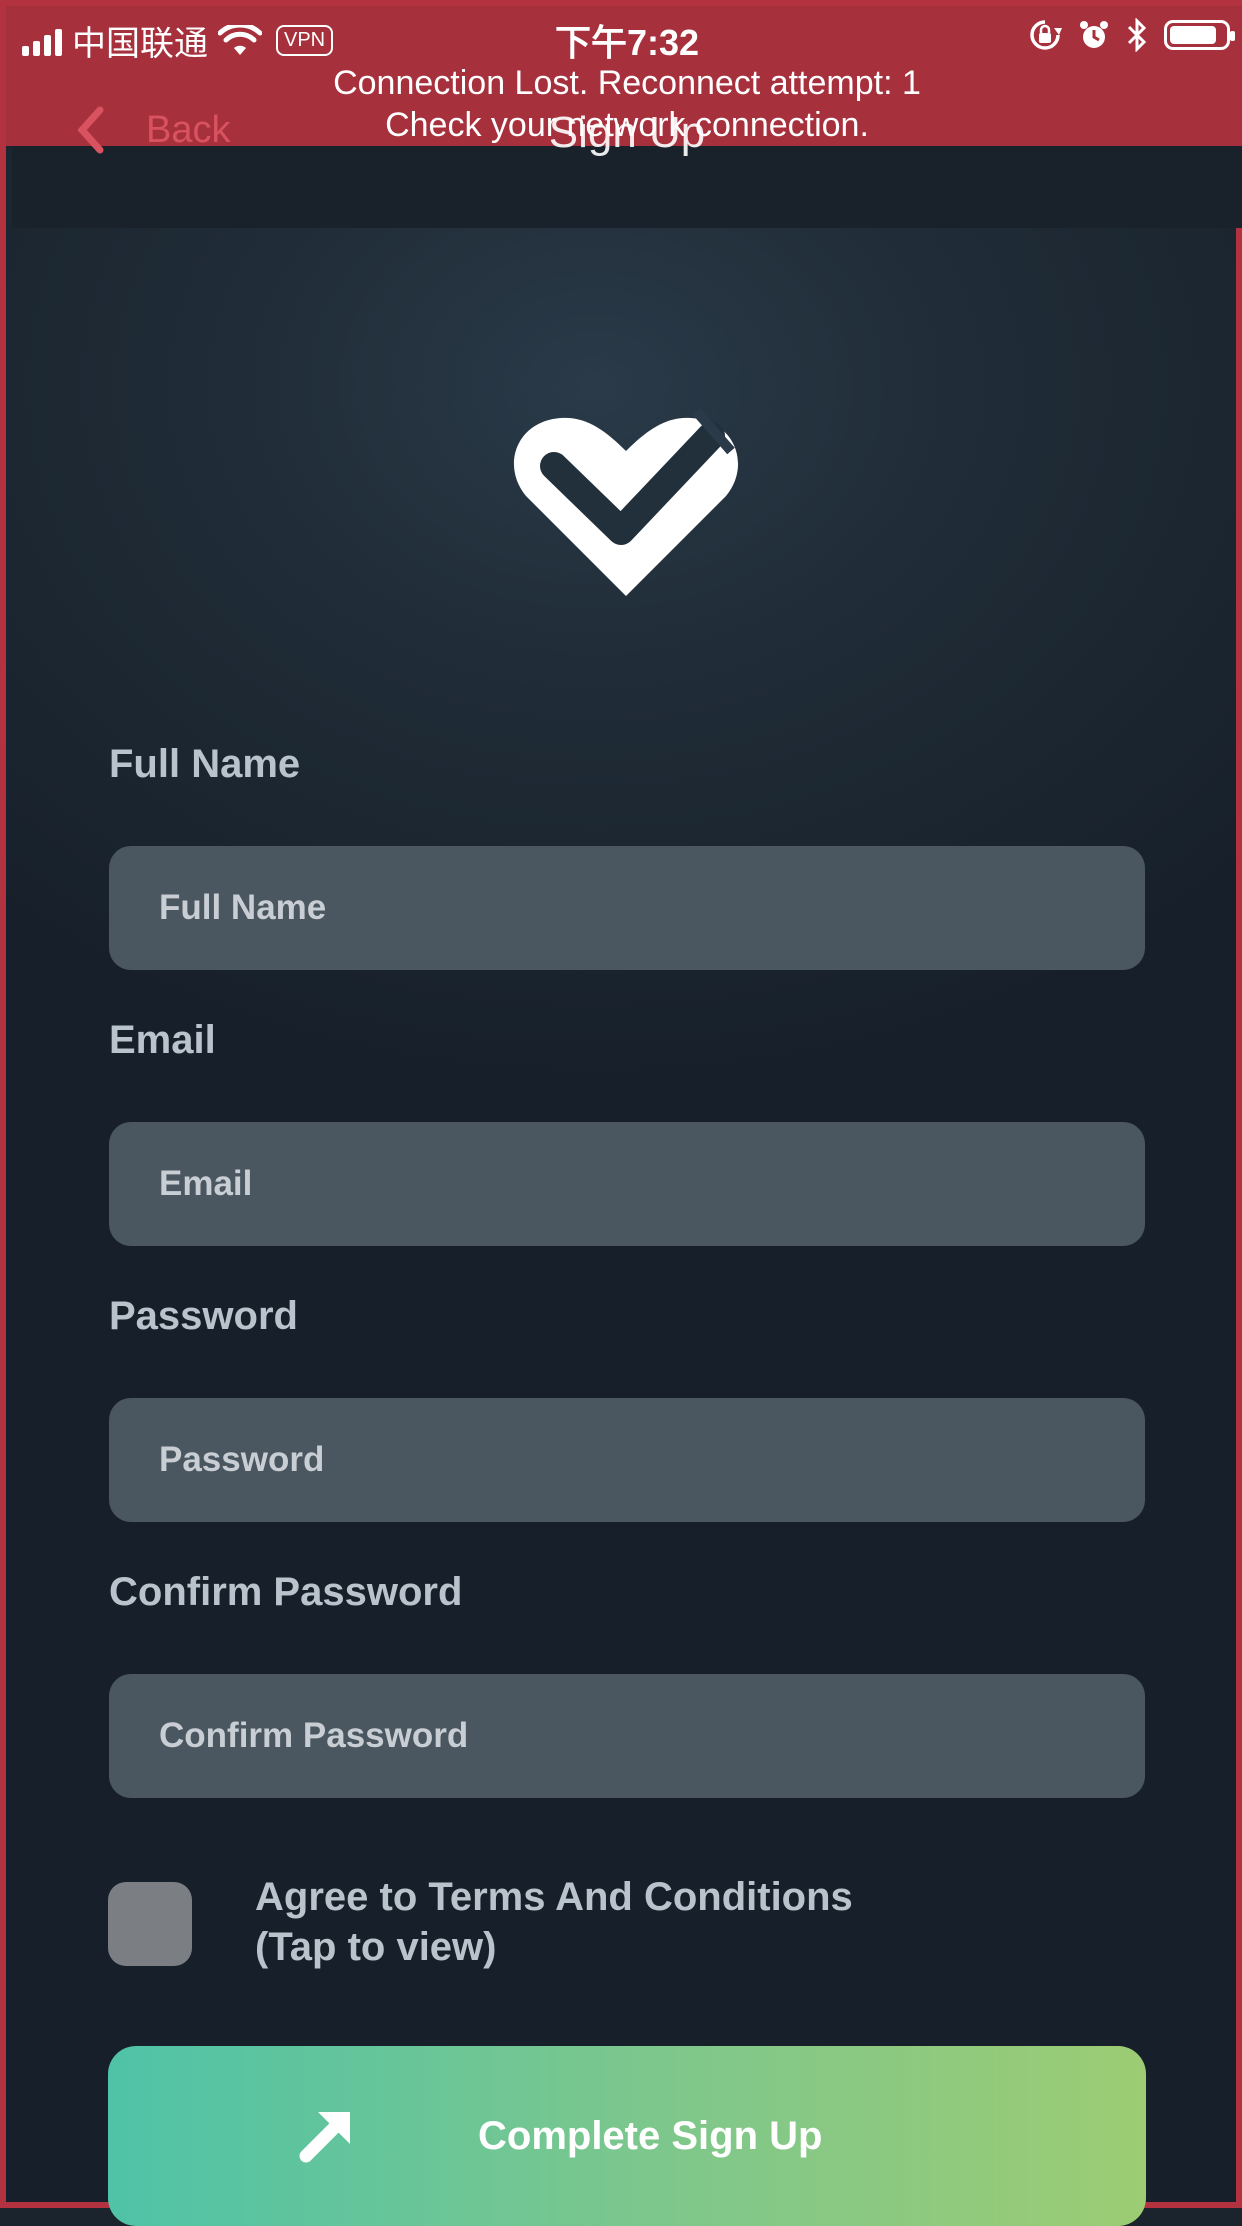  I want to click on email-label: Email, so click(162, 1040).